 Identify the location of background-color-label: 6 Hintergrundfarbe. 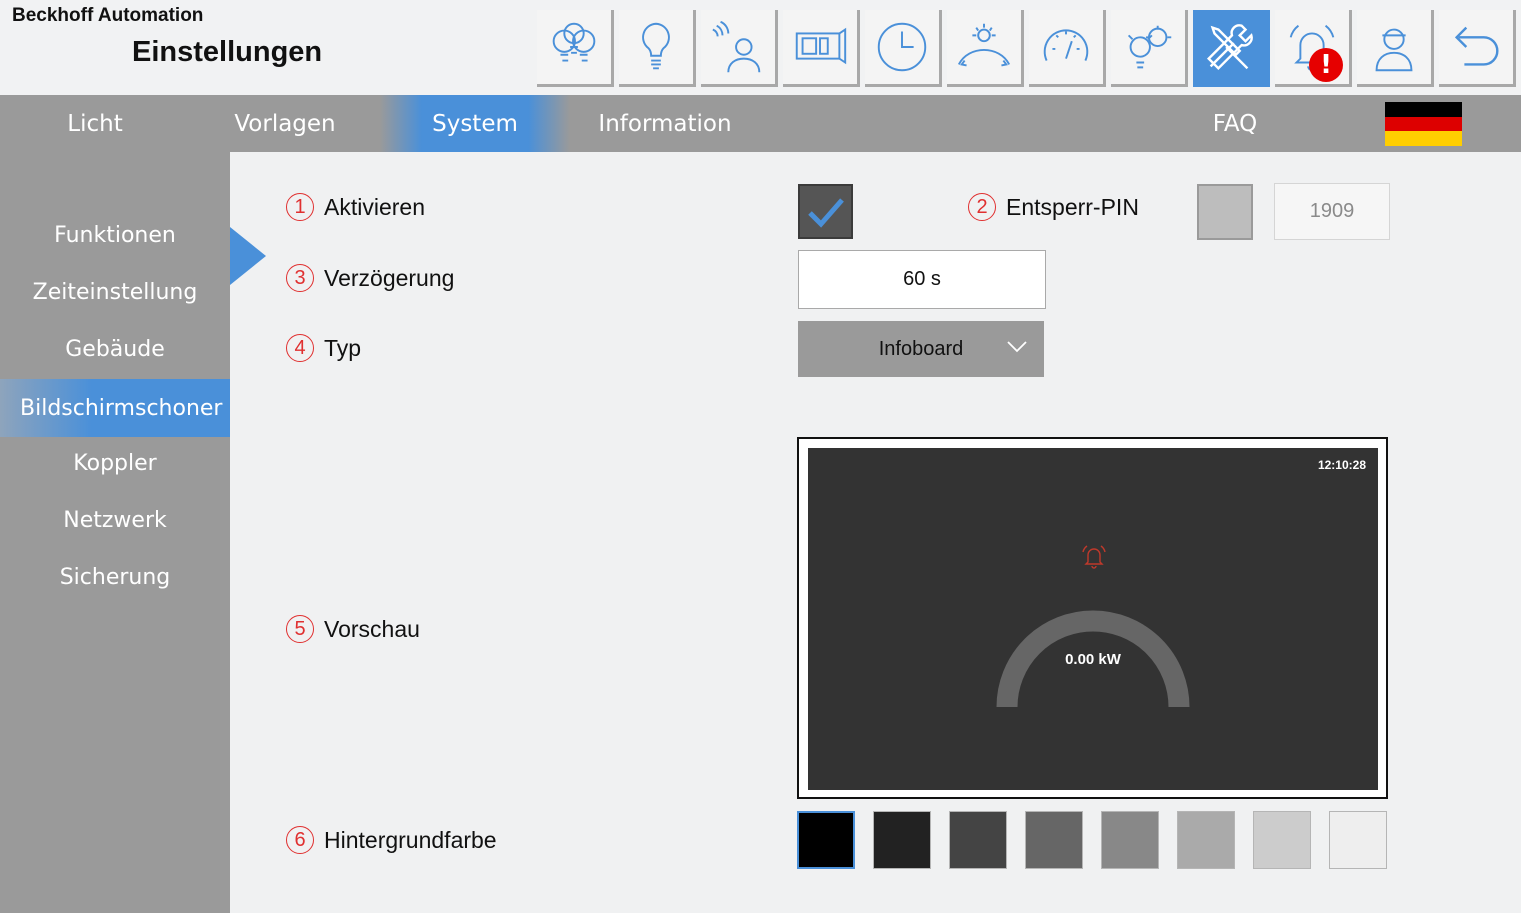
(391, 840).